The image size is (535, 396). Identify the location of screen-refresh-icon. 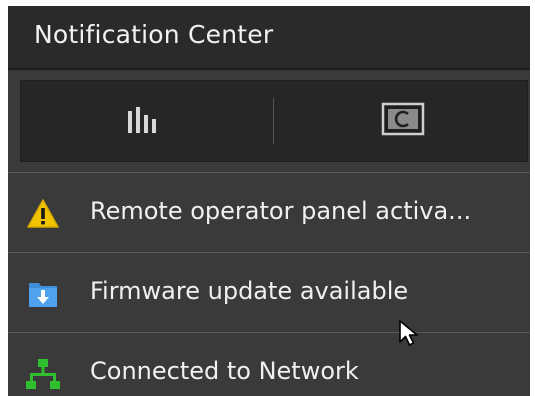
(403, 121).